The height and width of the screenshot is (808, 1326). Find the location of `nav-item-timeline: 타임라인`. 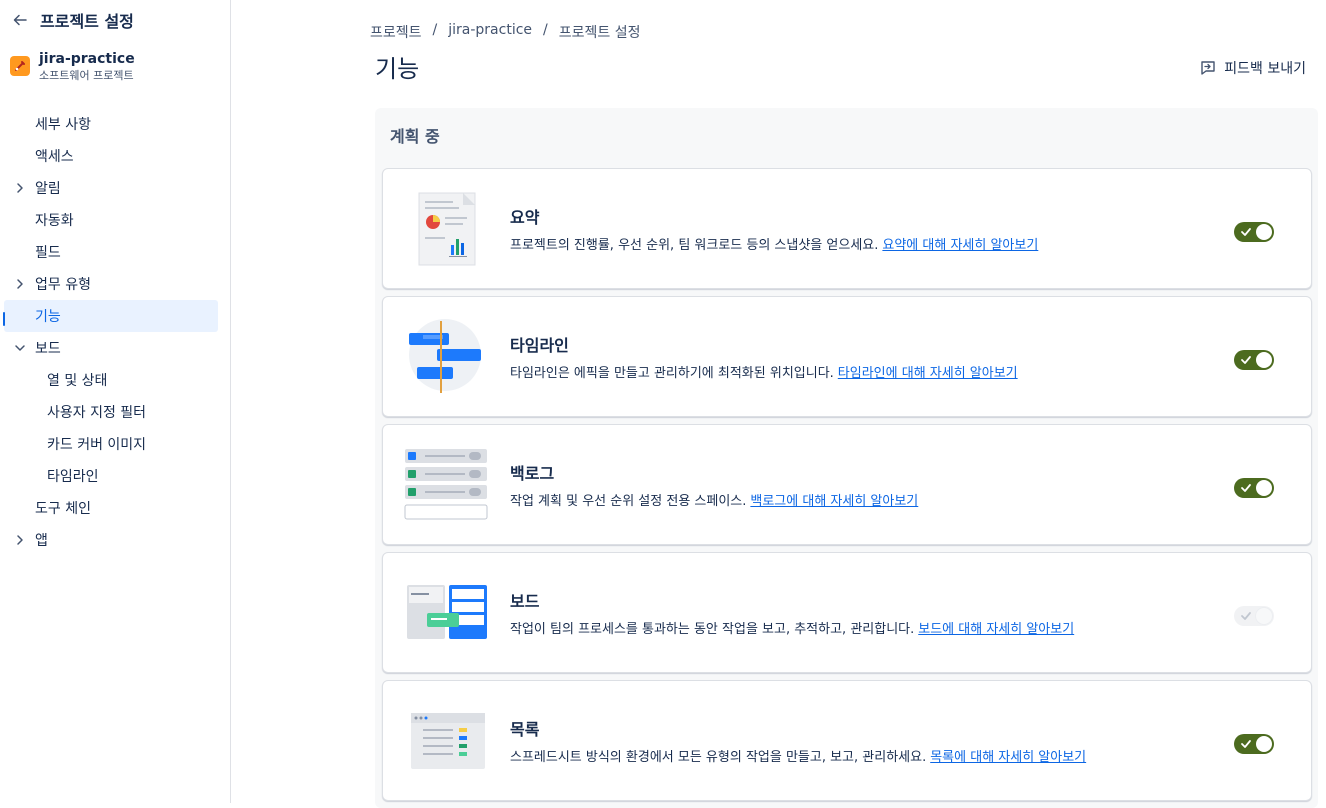

nav-item-timeline: 타임라인 is located at coordinates (115, 476).